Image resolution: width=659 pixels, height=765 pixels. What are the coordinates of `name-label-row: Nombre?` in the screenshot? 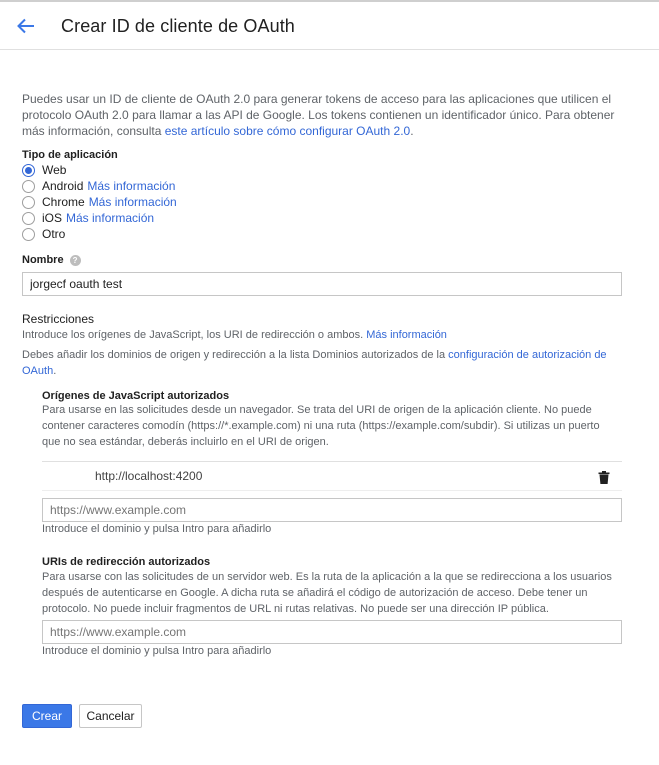 It's located at (51, 260).